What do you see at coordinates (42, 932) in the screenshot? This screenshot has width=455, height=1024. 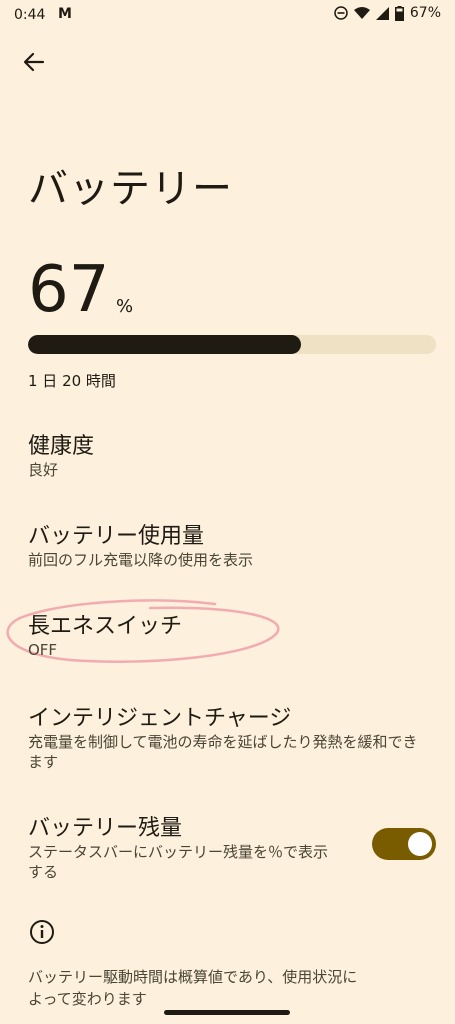 I see `info-icon` at bounding box center [42, 932].